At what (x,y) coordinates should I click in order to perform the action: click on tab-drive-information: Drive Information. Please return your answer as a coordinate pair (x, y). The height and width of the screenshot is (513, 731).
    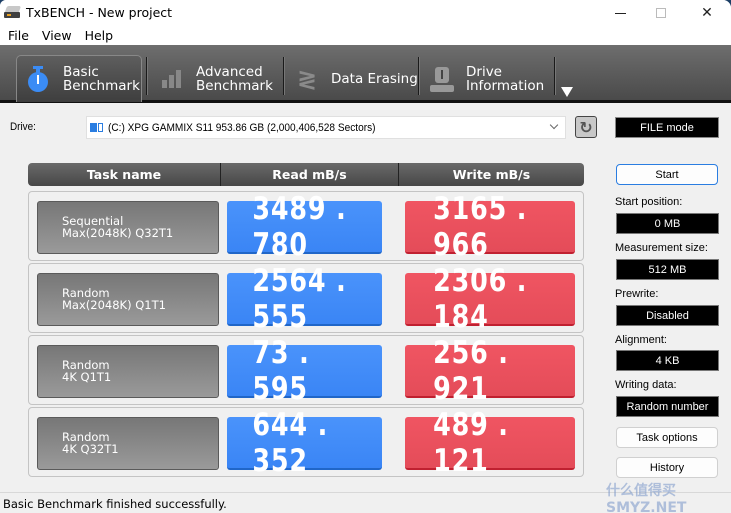
    Looking at the image, I should click on (486, 78).